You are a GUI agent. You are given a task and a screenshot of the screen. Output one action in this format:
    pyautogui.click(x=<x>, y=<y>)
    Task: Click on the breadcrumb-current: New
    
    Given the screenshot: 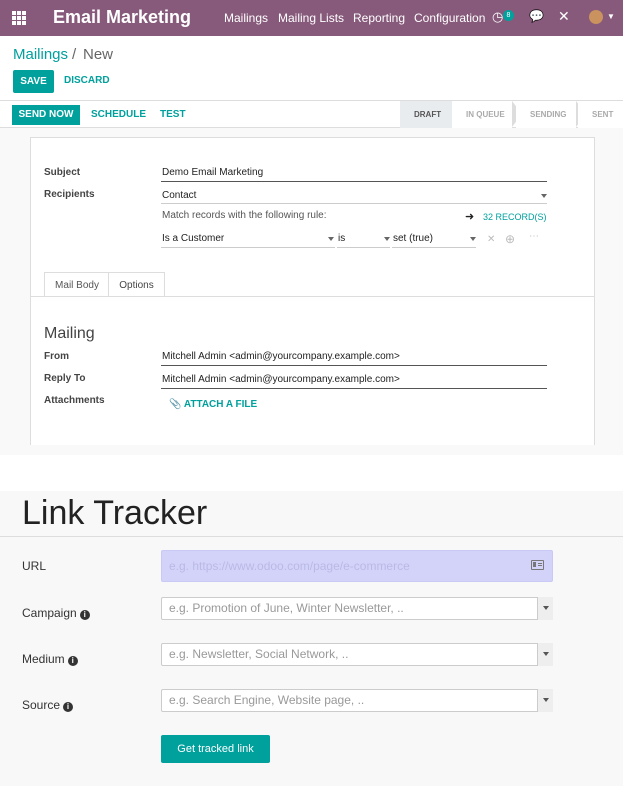 What is the action you would take?
    pyautogui.click(x=98, y=54)
    